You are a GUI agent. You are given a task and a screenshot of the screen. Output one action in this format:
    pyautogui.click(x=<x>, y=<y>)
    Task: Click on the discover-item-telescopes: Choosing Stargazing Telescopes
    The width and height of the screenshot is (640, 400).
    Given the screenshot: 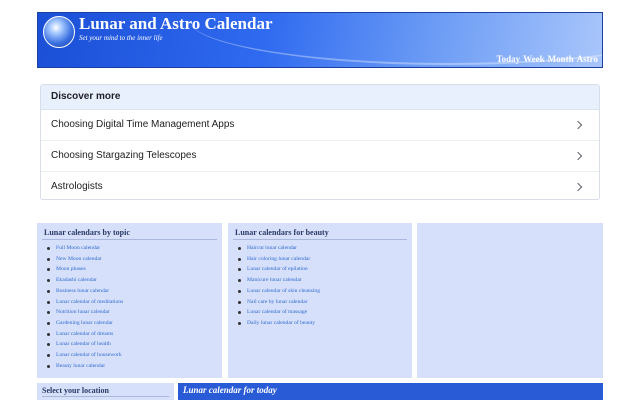 What is the action you would take?
    pyautogui.click(x=320, y=156)
    